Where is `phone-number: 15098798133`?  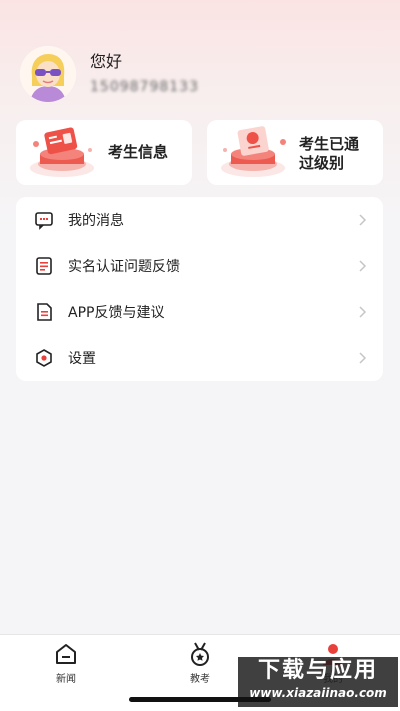 phone-number: 15098798133 is located at coordinates (144, 87).